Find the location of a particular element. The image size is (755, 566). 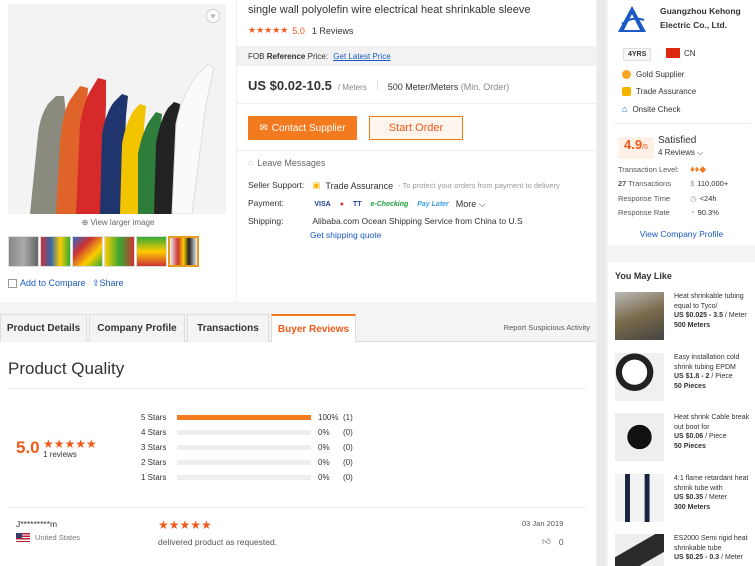

scrollbar is located at coordinates (601, 283).